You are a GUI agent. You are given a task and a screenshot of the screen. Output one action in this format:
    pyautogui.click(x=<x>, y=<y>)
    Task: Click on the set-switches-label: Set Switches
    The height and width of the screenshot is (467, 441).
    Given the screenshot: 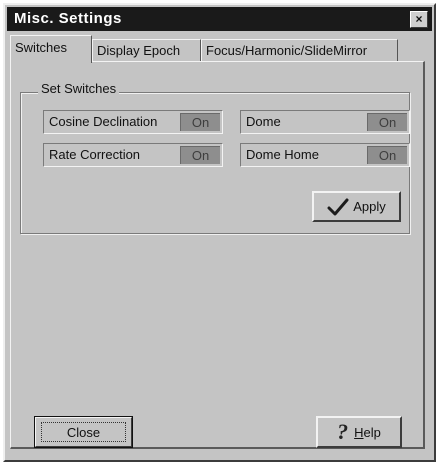 What is the action you would take?
    pyautogui.click(x=79, y=88)
    